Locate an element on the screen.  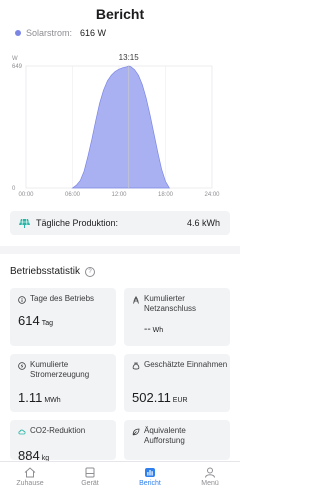
grid-tower-icon is located at coordinates (136, 300).